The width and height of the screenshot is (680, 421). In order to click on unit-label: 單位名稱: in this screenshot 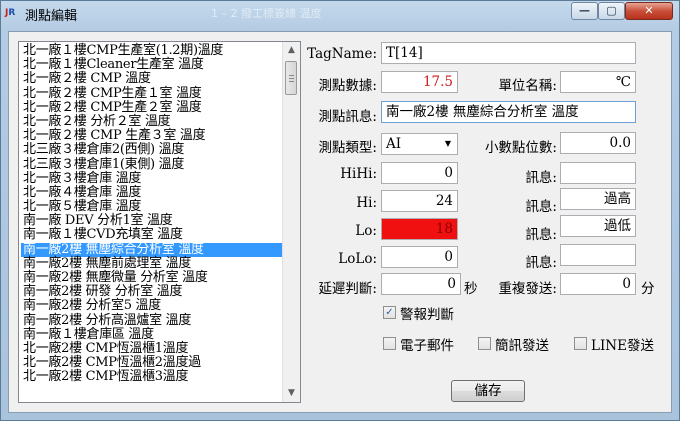, I will do `click(527, 86)`.